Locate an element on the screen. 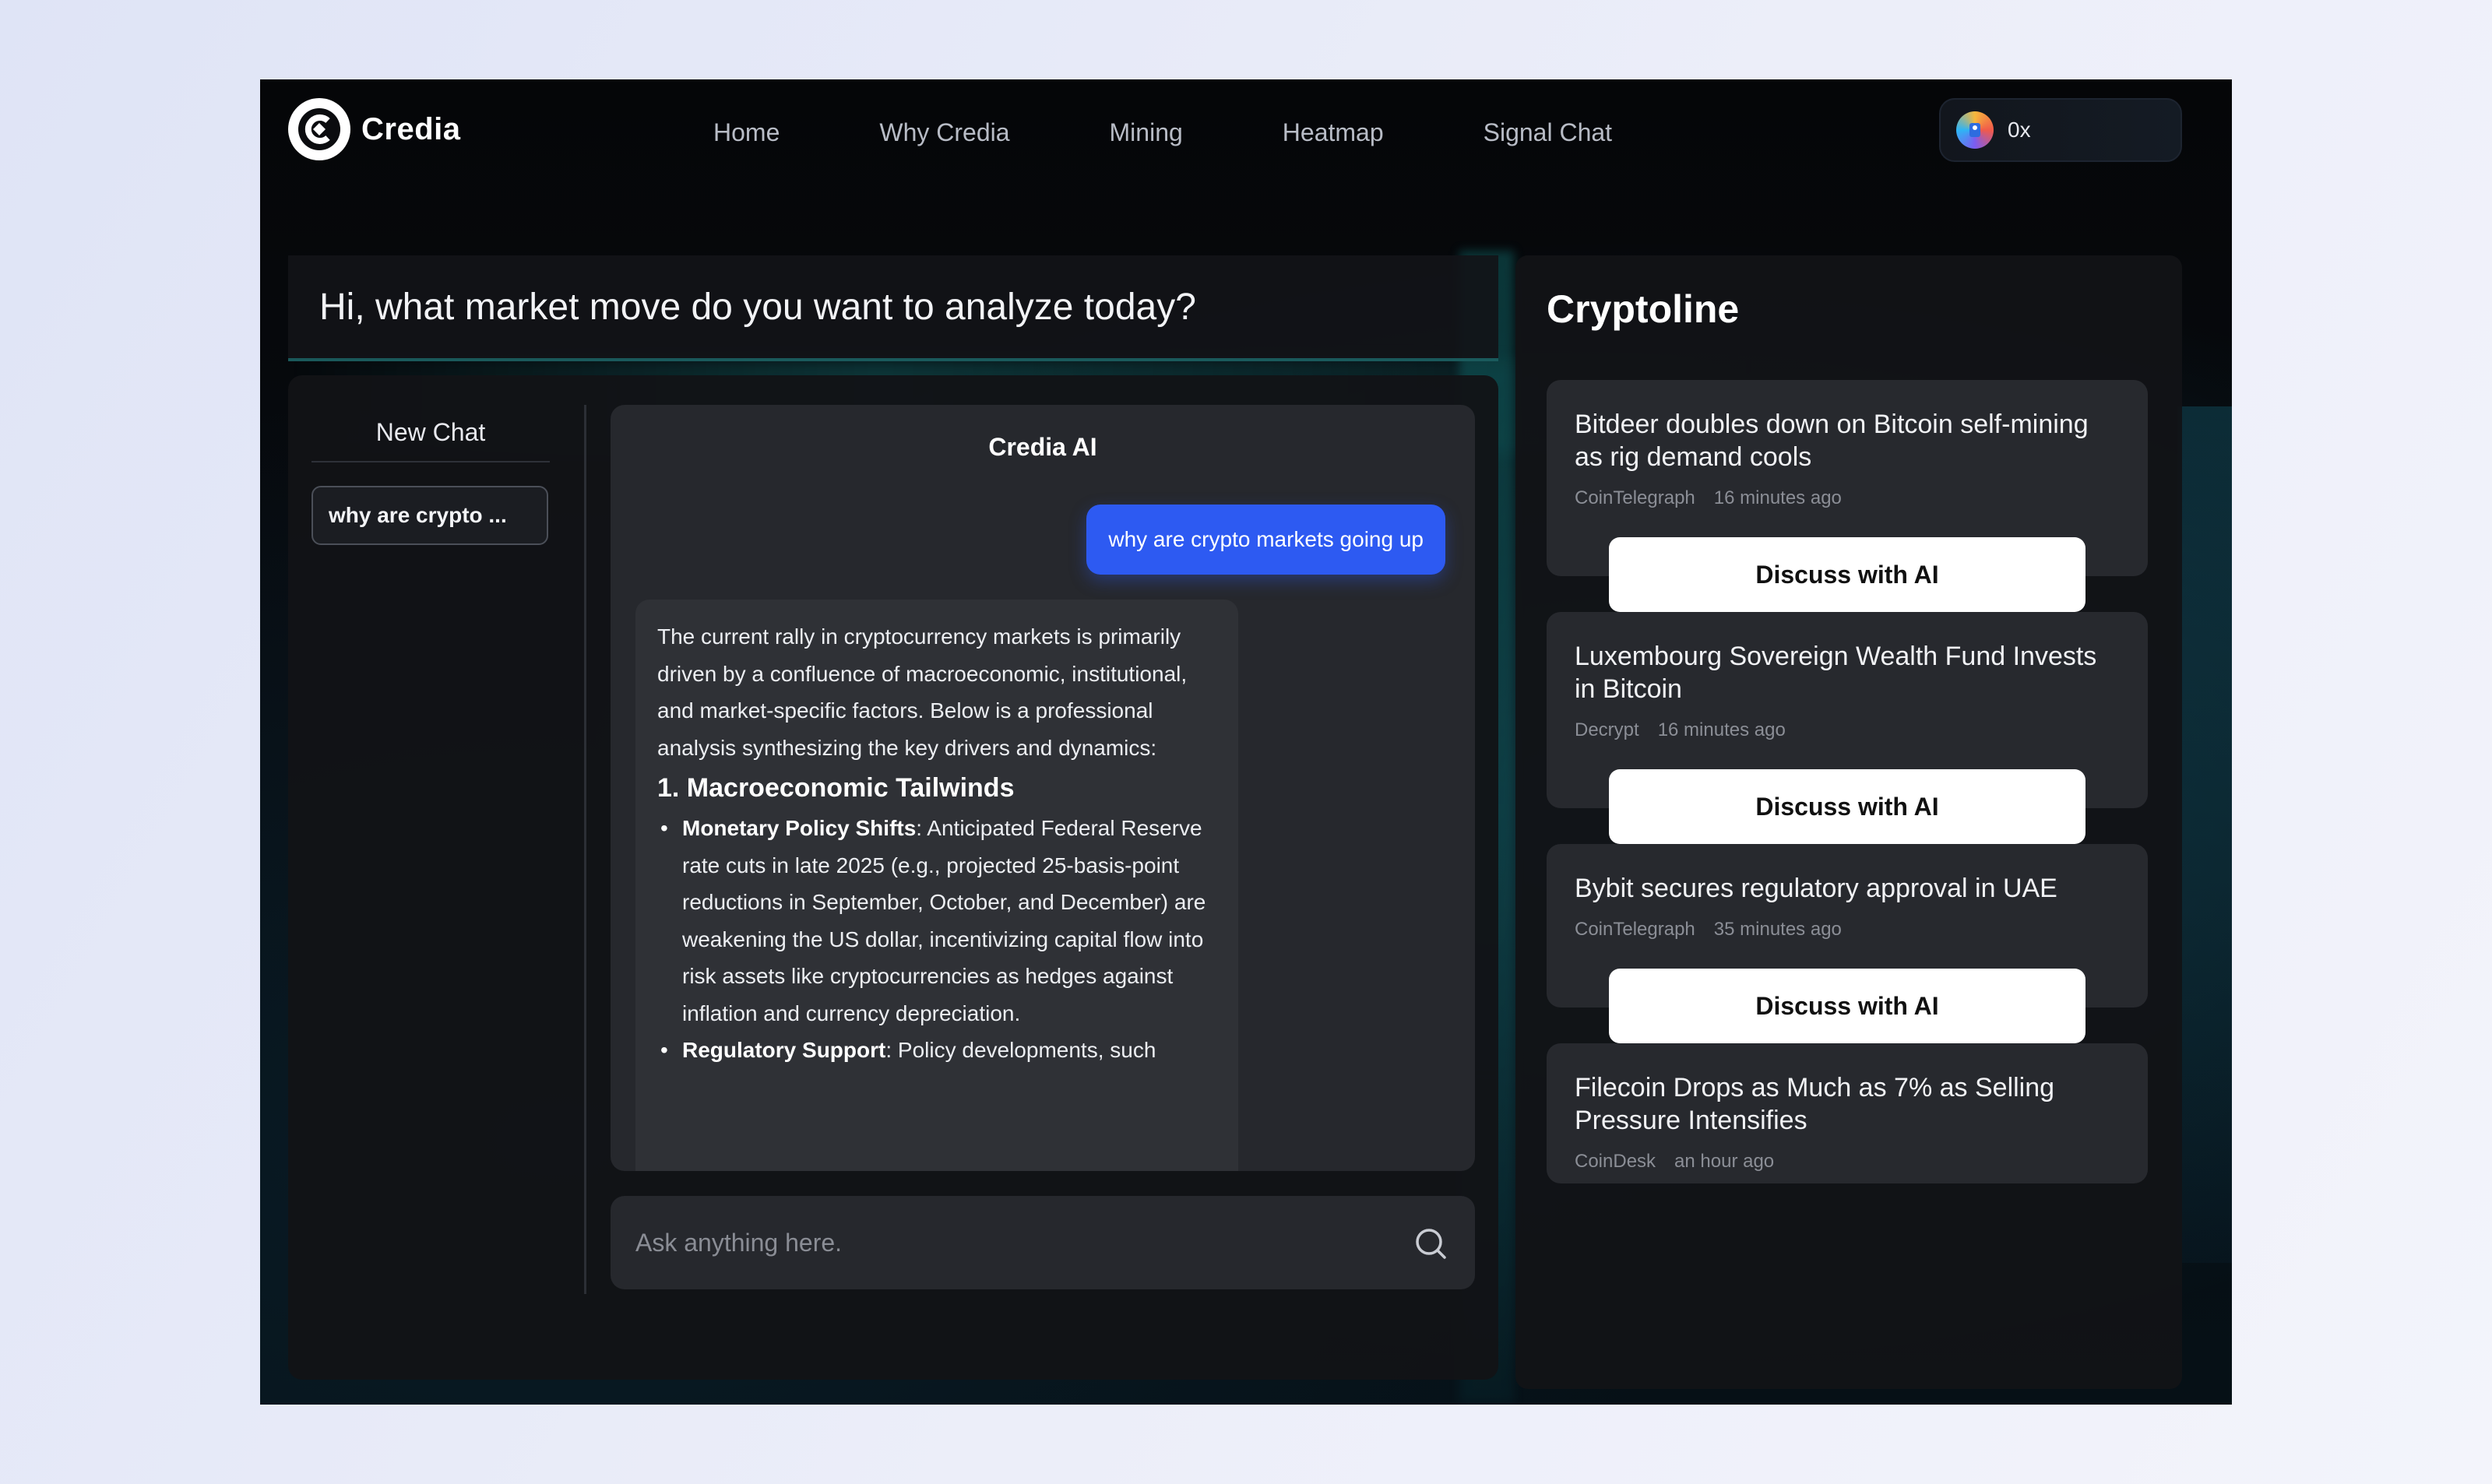 This screenshot has width=2492, height=1484. news-source: CoinDesk is located at coordinates (1615, 1161).